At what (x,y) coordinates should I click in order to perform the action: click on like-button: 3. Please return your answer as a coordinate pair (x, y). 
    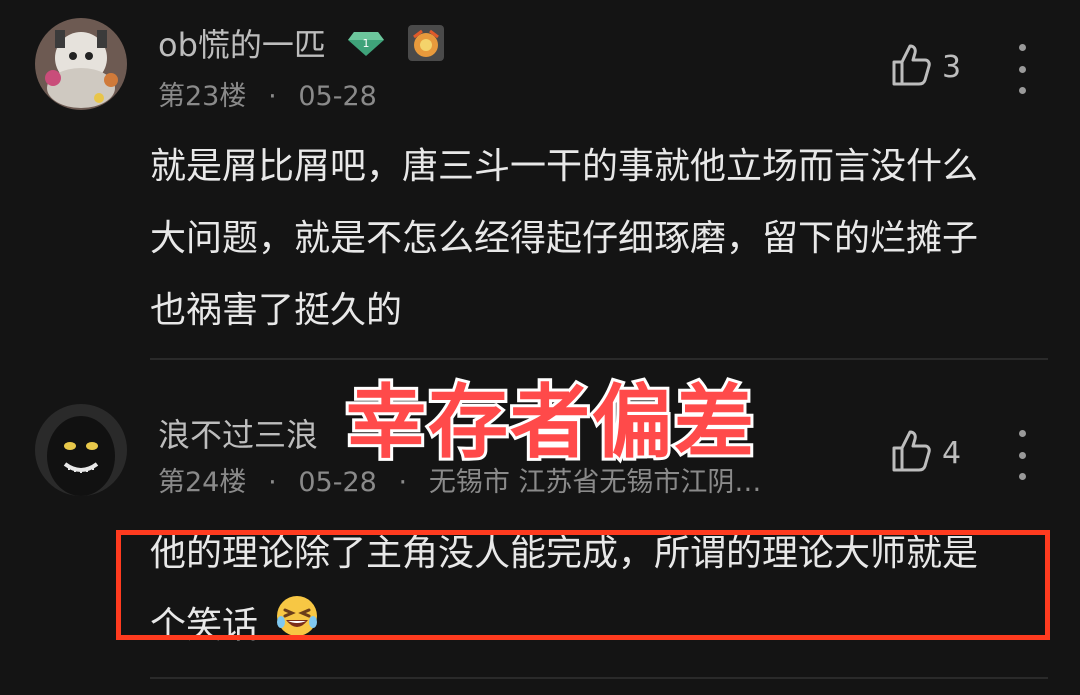
    Looking at the image, I should click on (935, 67).